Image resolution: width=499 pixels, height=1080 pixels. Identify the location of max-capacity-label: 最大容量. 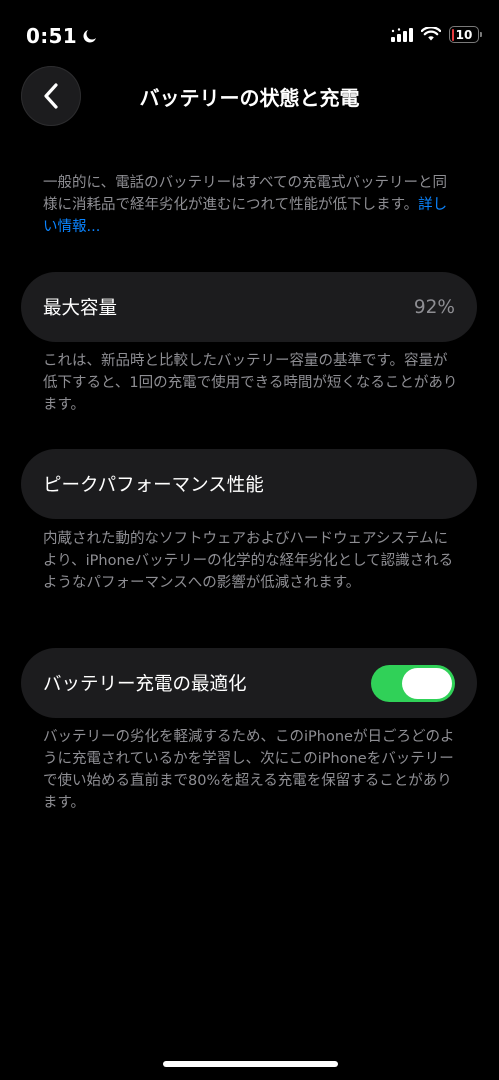
(80, 308).